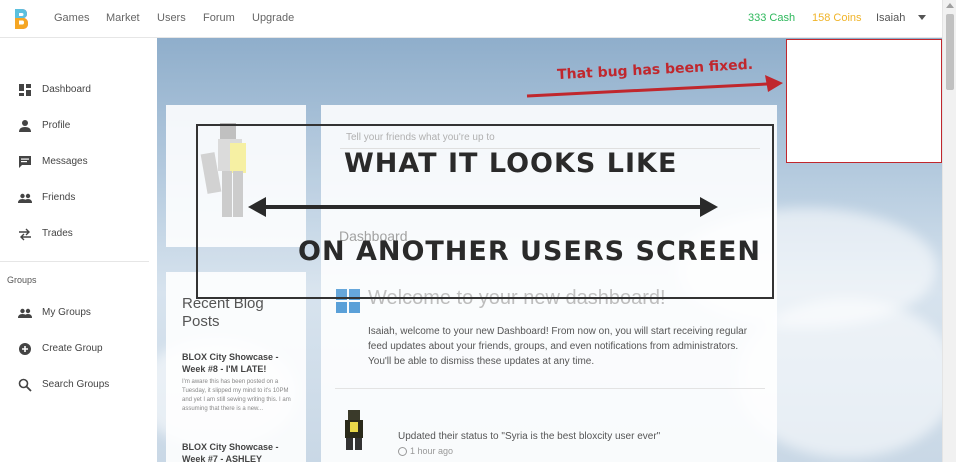 The width and height of the screenshot is (956, 462). I want to click on feed-status-time: 1 hour ago, so click(432, 451).